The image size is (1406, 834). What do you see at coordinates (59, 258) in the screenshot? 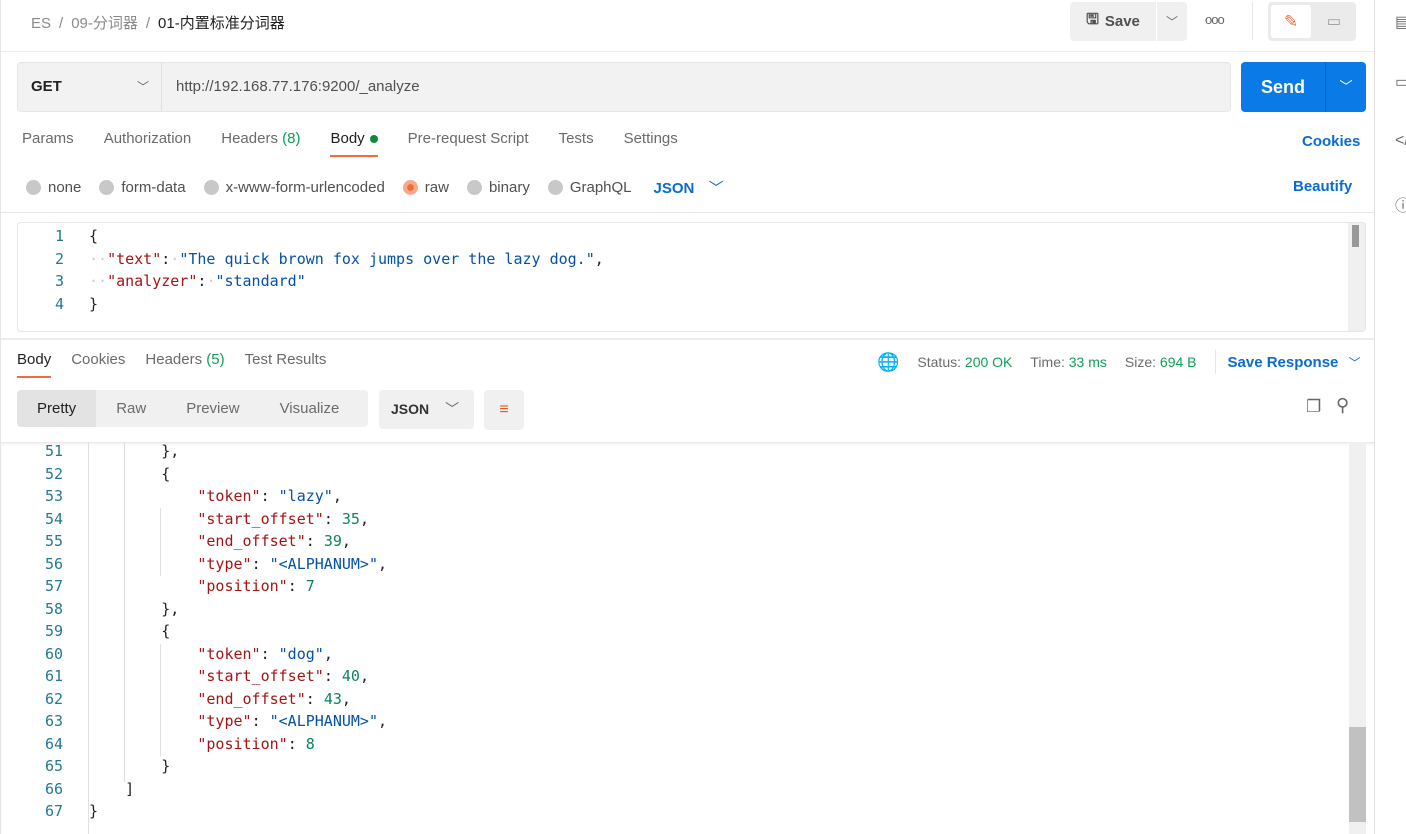
I see `line-number: 2` at bounding box center [59, 258].